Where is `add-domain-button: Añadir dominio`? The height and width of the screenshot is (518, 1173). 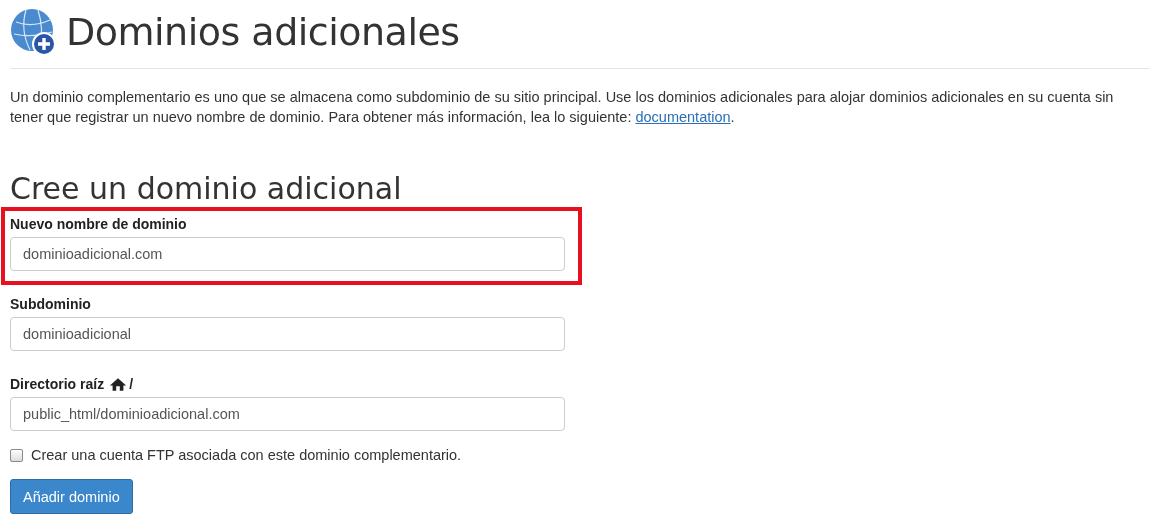
add-domain-button: Añadir dominio is located at coordinates (71, 496).